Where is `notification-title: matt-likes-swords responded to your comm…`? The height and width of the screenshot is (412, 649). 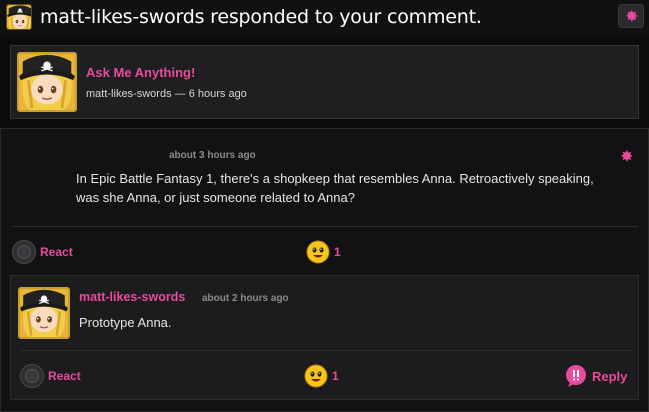
notification-title: matt-likes-swords responded to your comm… is located at coordinates (261, 17).